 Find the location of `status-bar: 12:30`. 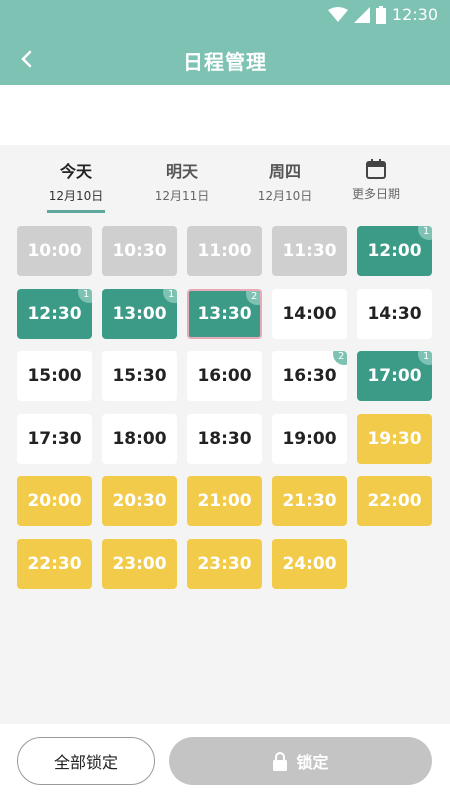

status-bar: 12:30 is located at coordinates (225, 15).